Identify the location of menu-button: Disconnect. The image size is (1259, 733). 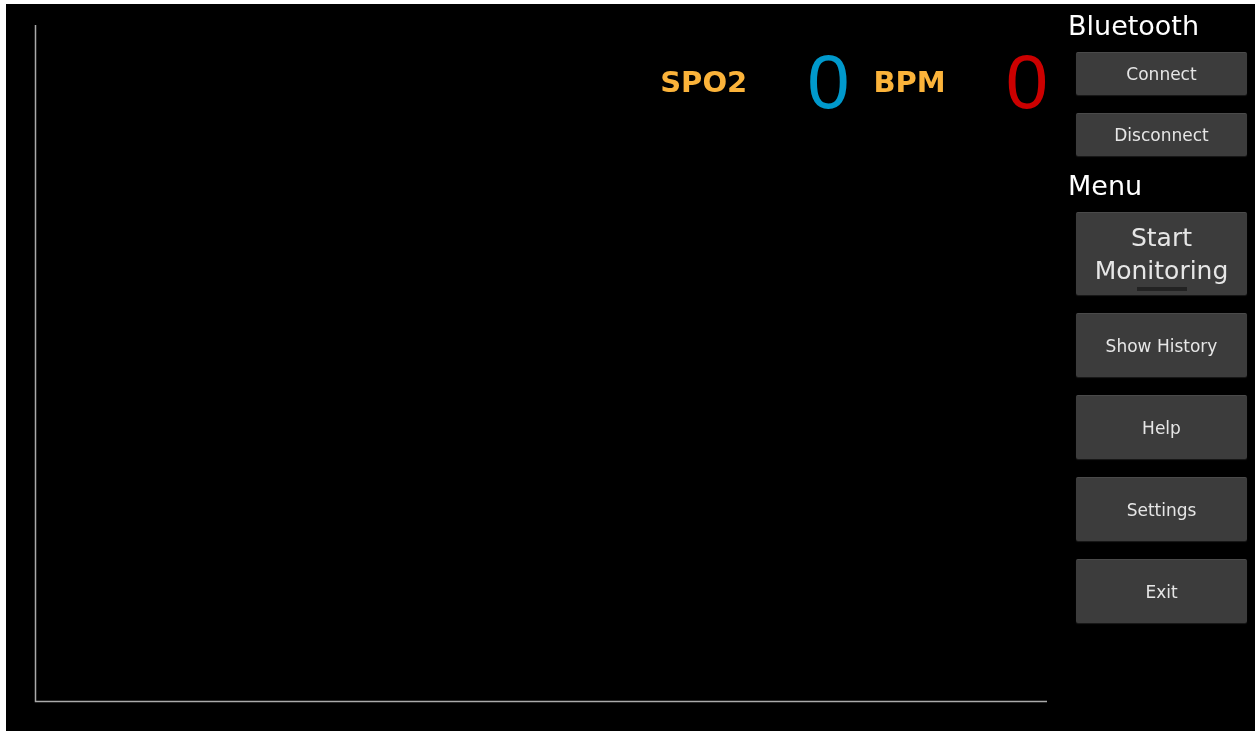
(1161, 134).